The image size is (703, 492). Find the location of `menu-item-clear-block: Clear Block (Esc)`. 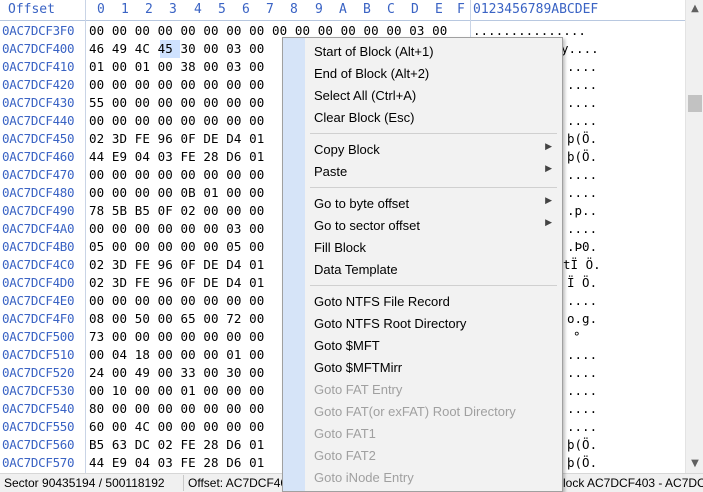

menu-item-clear-block: Clear Block (Esc) is located at coordinates (433, 118).